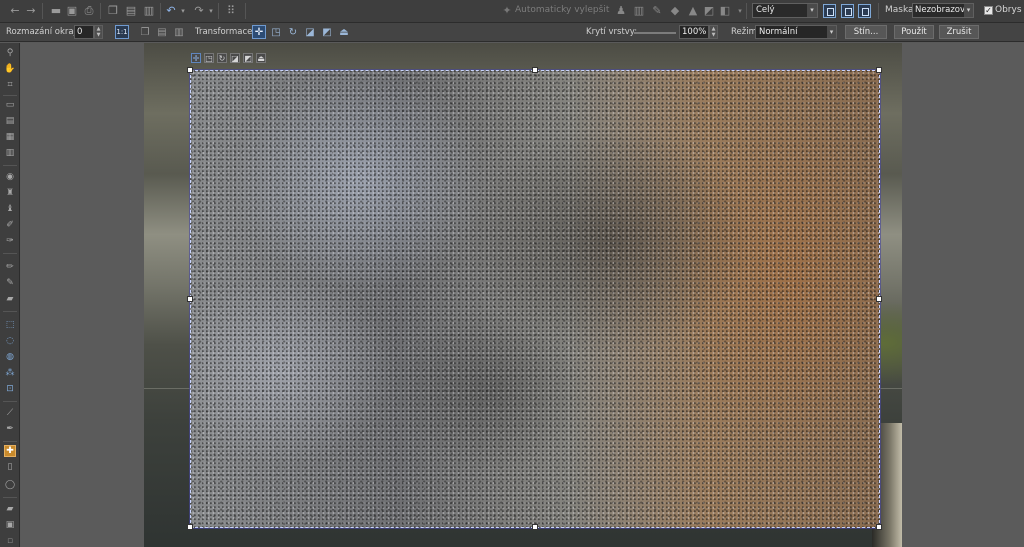 This screenshot has height=547, width=1024. Describe the element at coordinates (10, 541) in the screenshot. I see `more-tools-icon: ▫` at that location.